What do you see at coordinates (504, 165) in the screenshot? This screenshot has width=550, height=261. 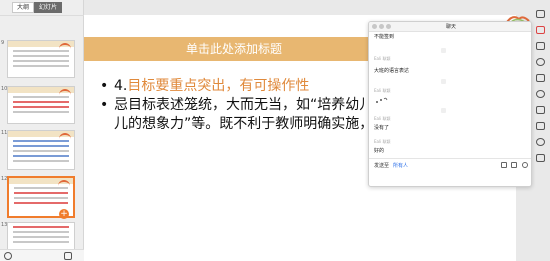 I see `screenshot-icon` at bounding box center [504, 165].